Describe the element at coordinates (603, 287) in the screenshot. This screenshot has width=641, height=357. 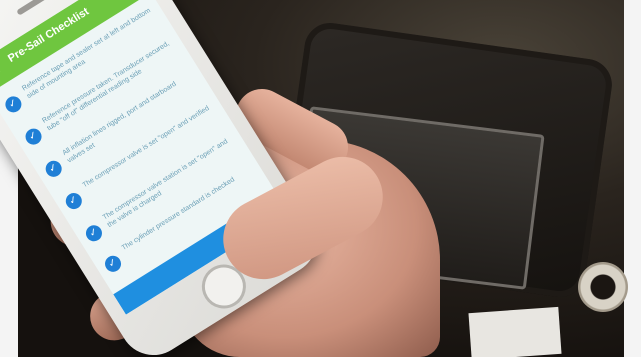
I see `tape-roll` at that location.